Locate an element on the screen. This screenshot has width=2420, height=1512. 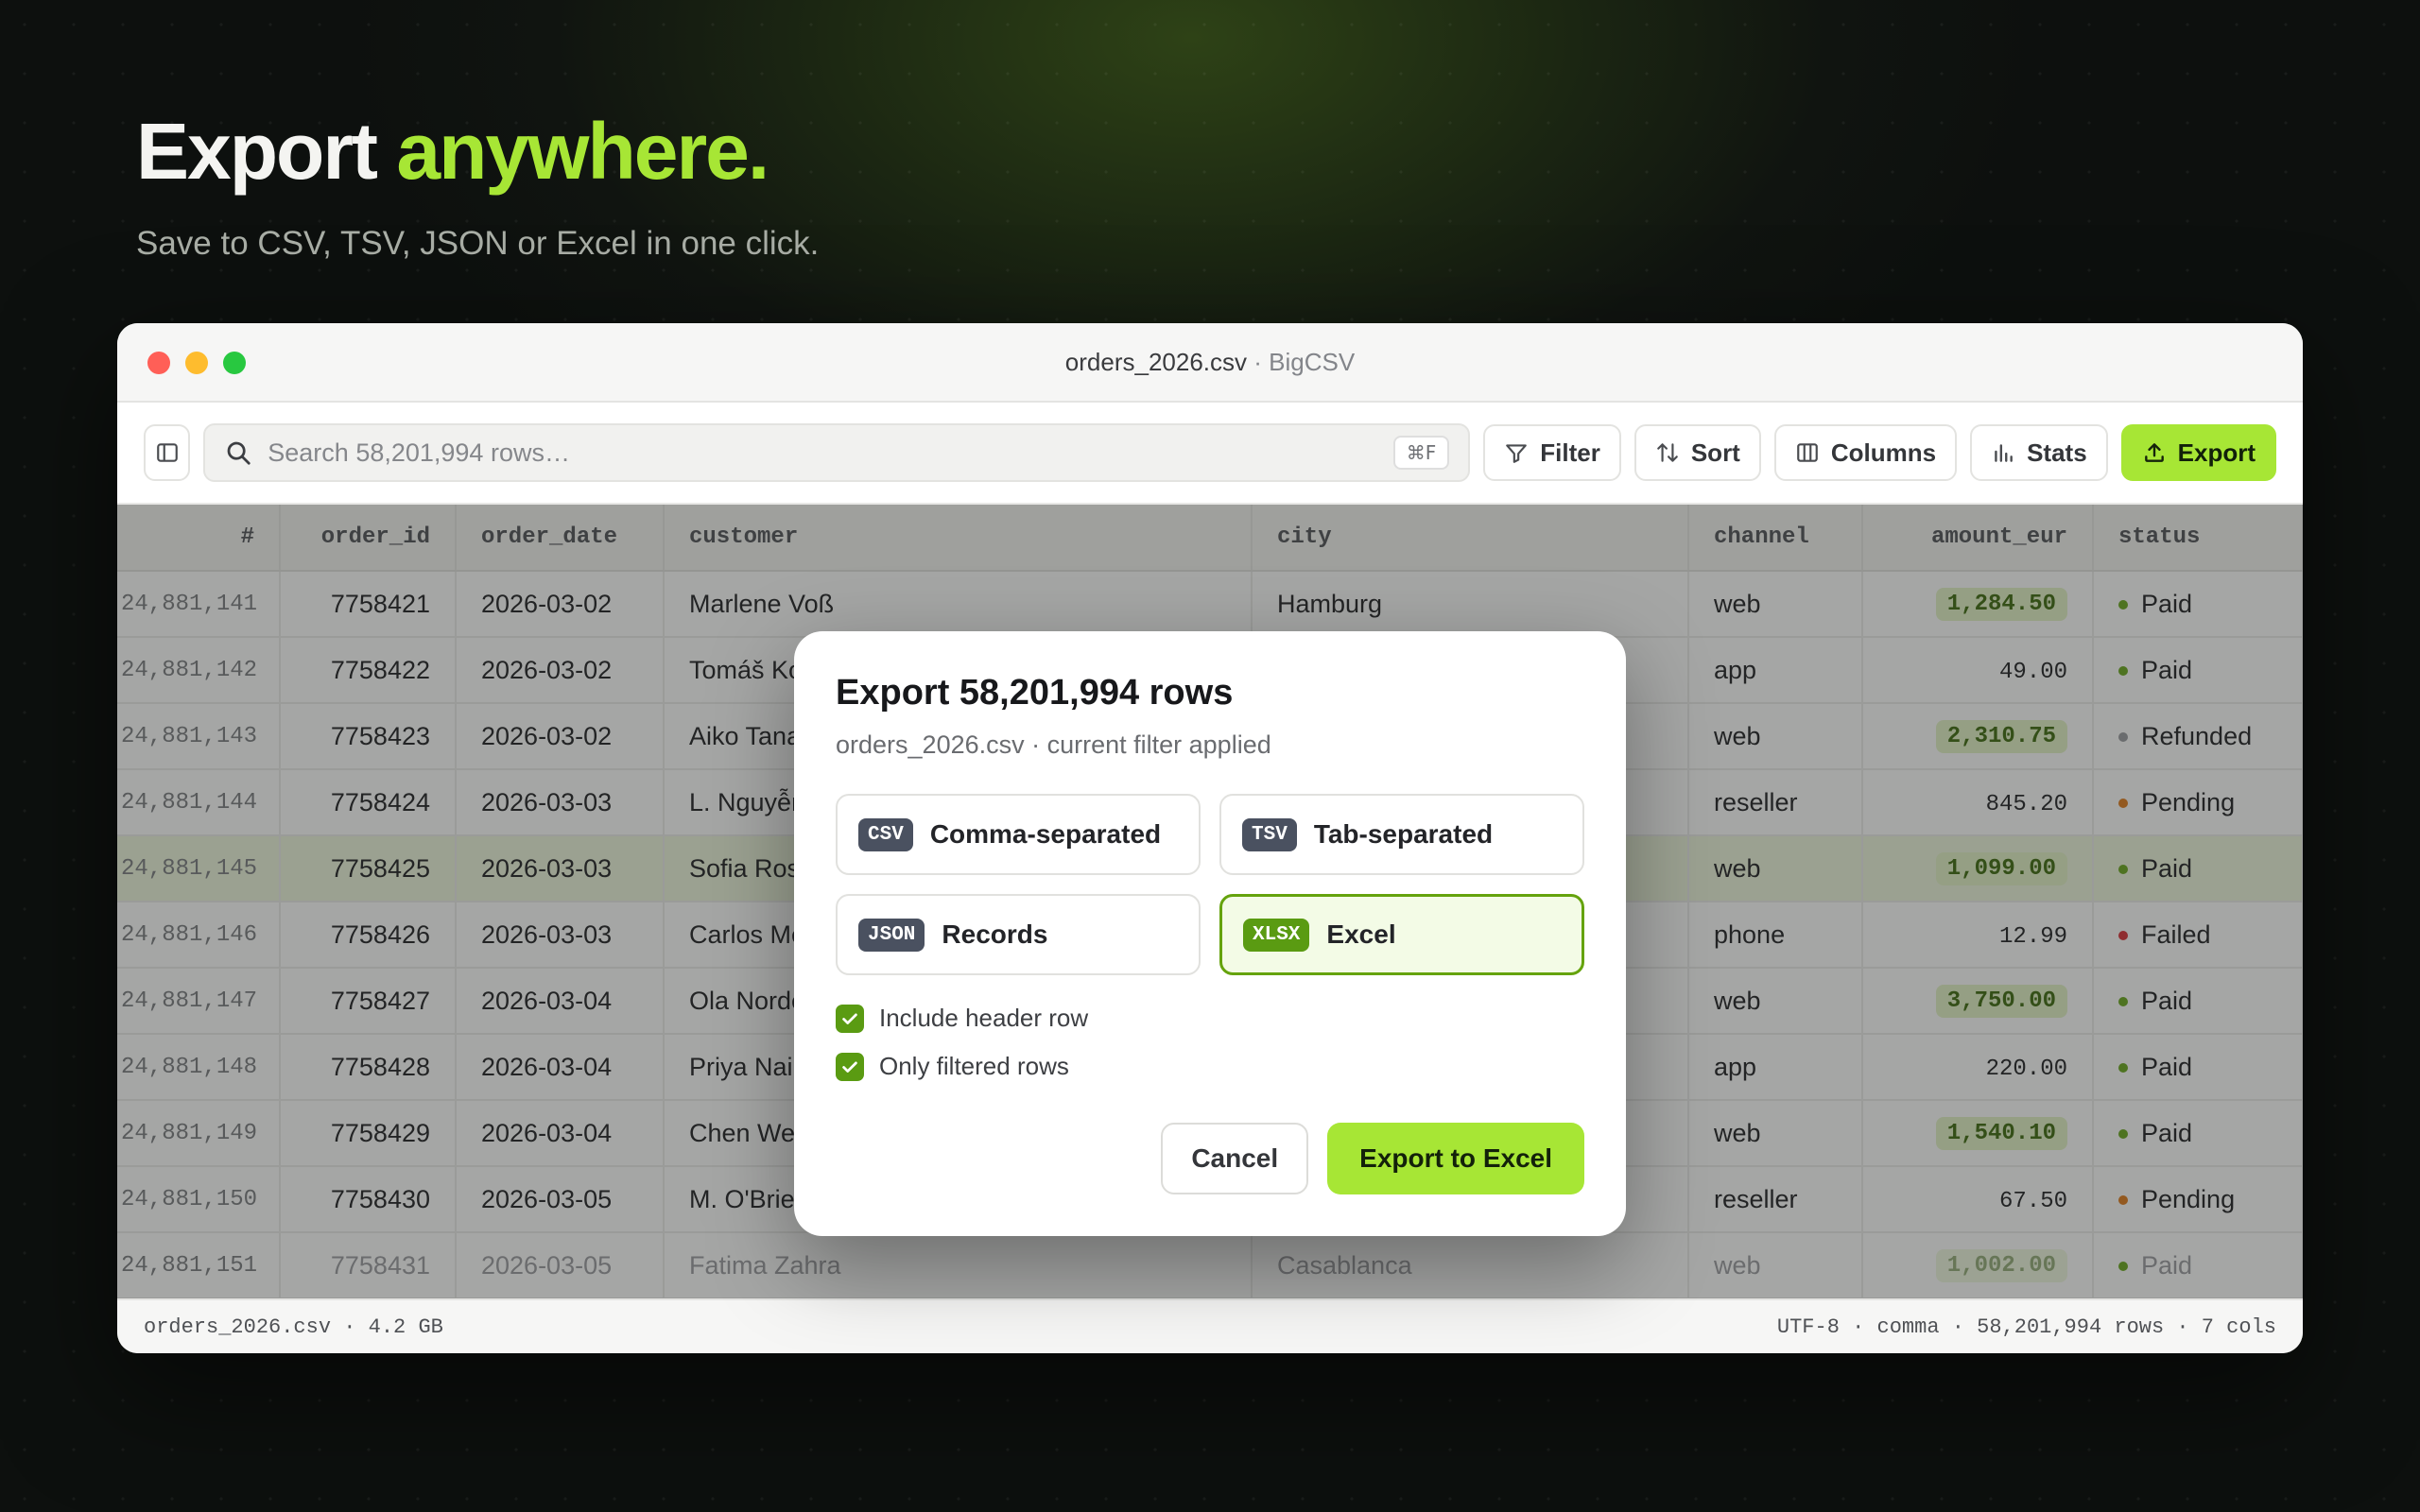
columns-button-label: Columns is located at coordinates (1883, 452).